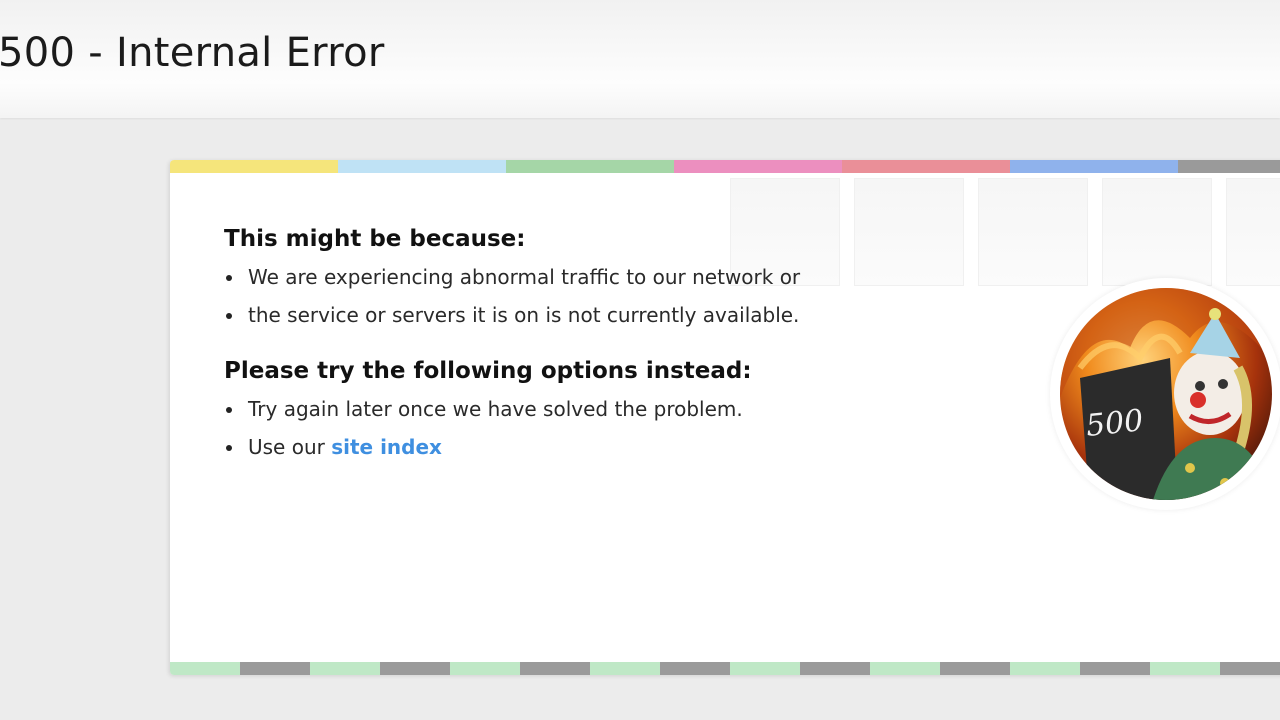 Image resolution: width=1280 pixels, height=720 pixels. I want to click on badge-sign-text: 500, so click(1114, 423).